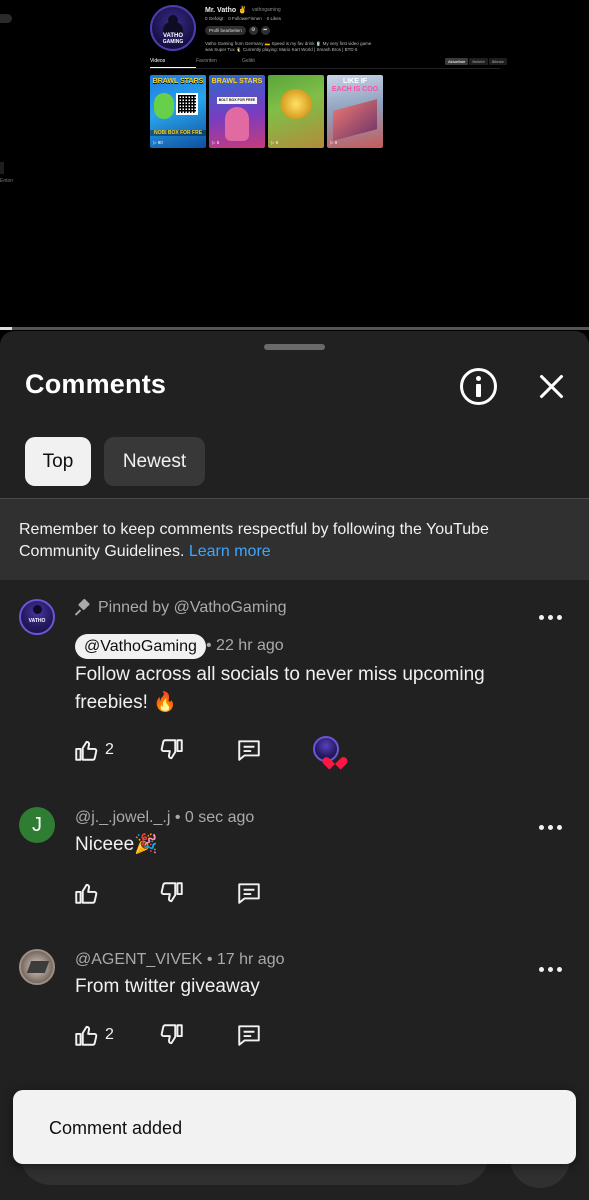  I want to click on video-thumbnail: BRAWL STARS BOLT BOX FOR FREE ▷ 5, so click(237, 111).